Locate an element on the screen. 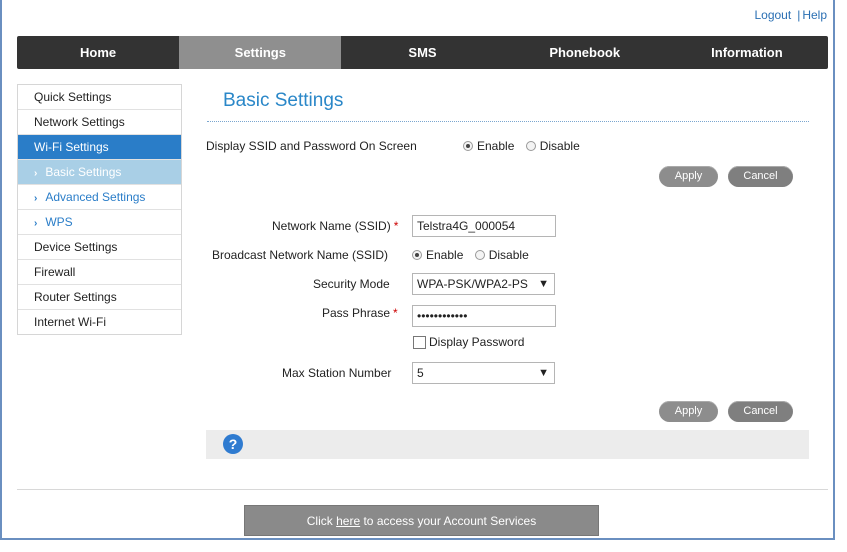 Image resolution: width=847 pixels, height=552 pixels. footer-divider is located at coordinates (422, 489).